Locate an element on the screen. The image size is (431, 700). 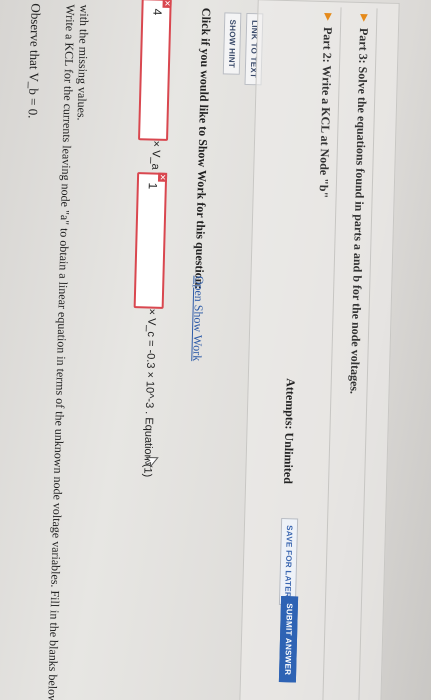
answer-value-1: 4 is located at coordinates (157, 12).